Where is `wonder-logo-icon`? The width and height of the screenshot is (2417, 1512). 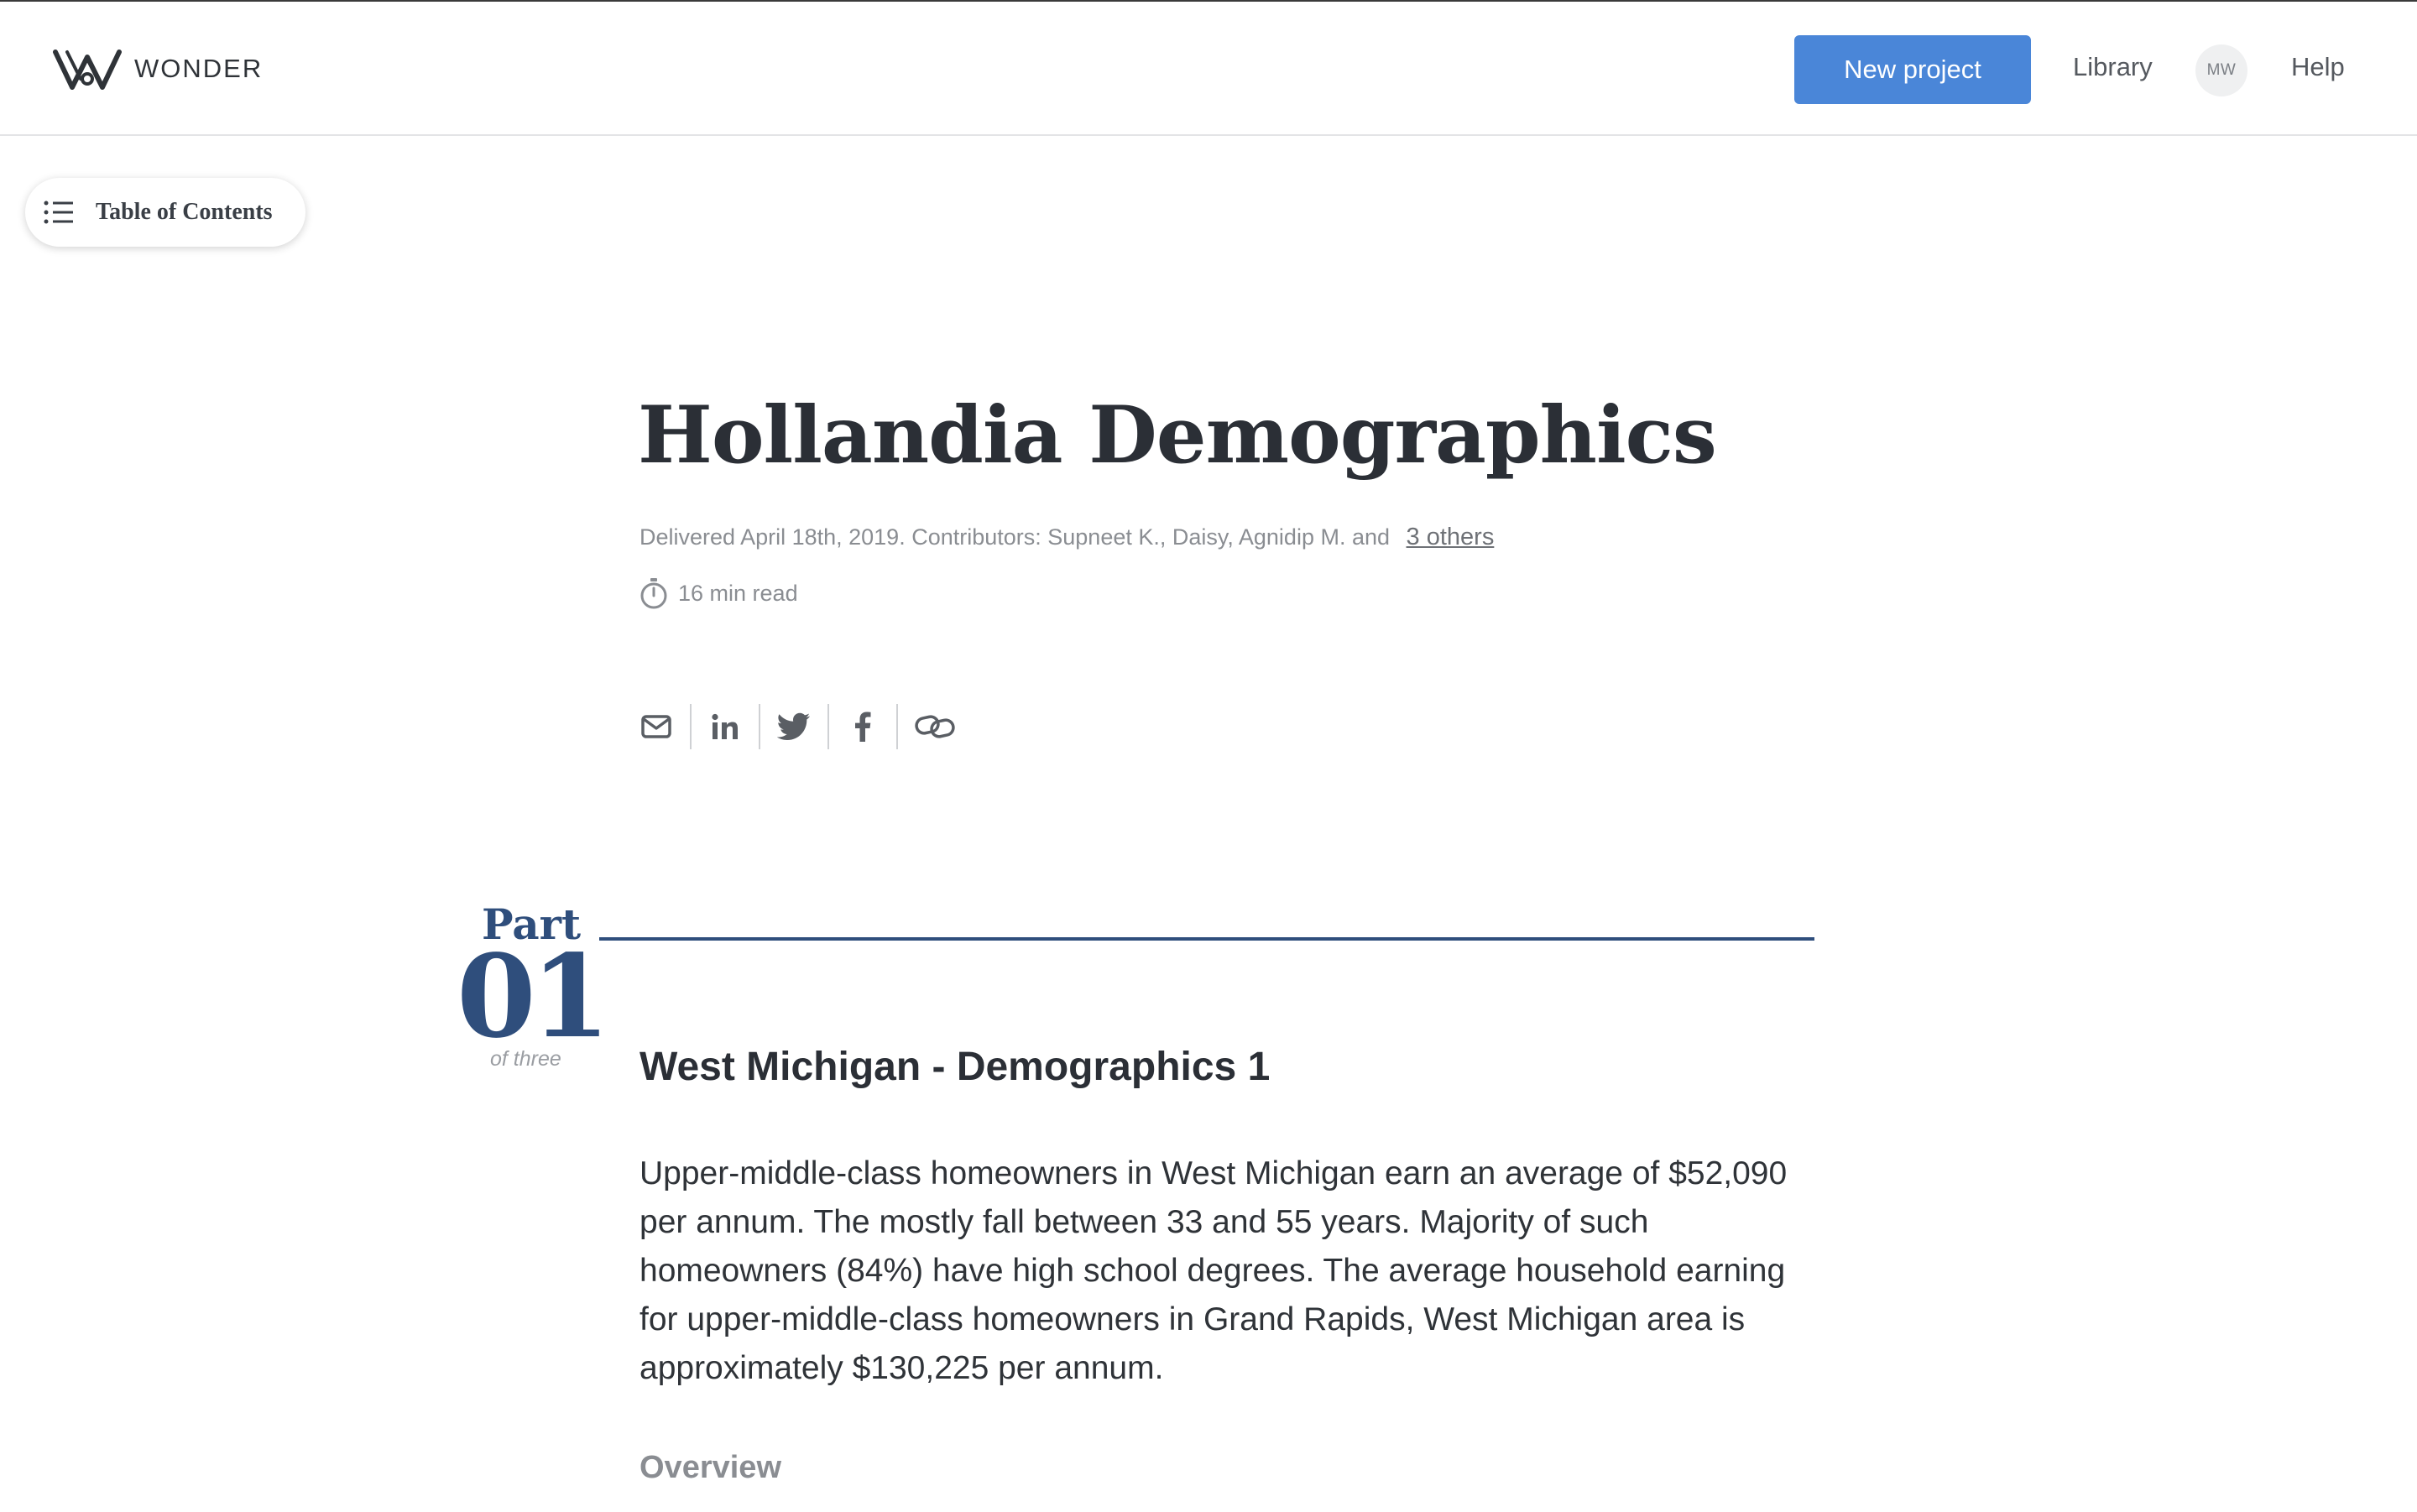 wonder-logo-icon is located at coordinates (87, 70).